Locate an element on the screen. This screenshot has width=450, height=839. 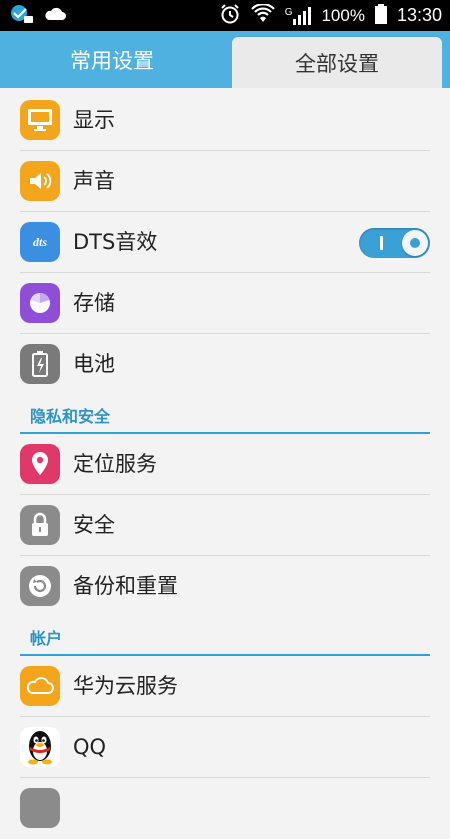
settings-tabs: 常用设置 全部设置 is located at coordinates (225, 59).